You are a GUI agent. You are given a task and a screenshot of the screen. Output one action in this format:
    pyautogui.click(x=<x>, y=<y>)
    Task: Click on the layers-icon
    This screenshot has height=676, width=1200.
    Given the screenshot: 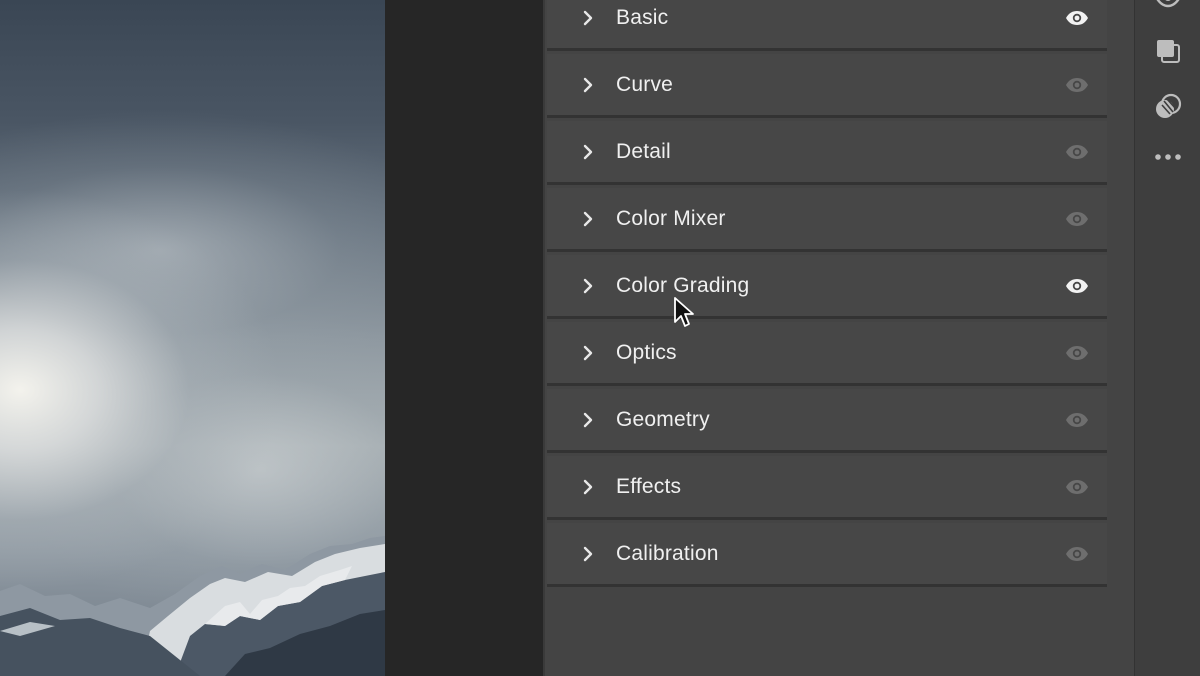 What is the action you would take?
    pyautogui.click(x=1168, y=51)
    